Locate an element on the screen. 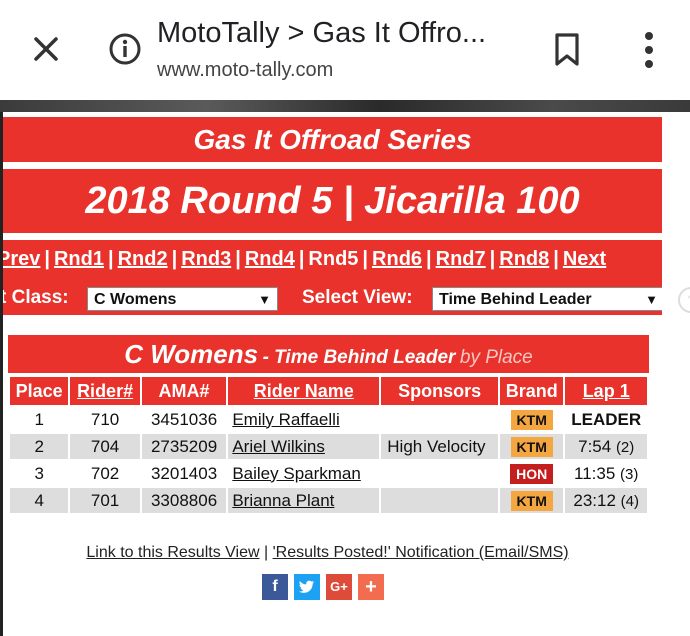  cell-lap: 11:35 (3) is located at coordinates (606, 473).